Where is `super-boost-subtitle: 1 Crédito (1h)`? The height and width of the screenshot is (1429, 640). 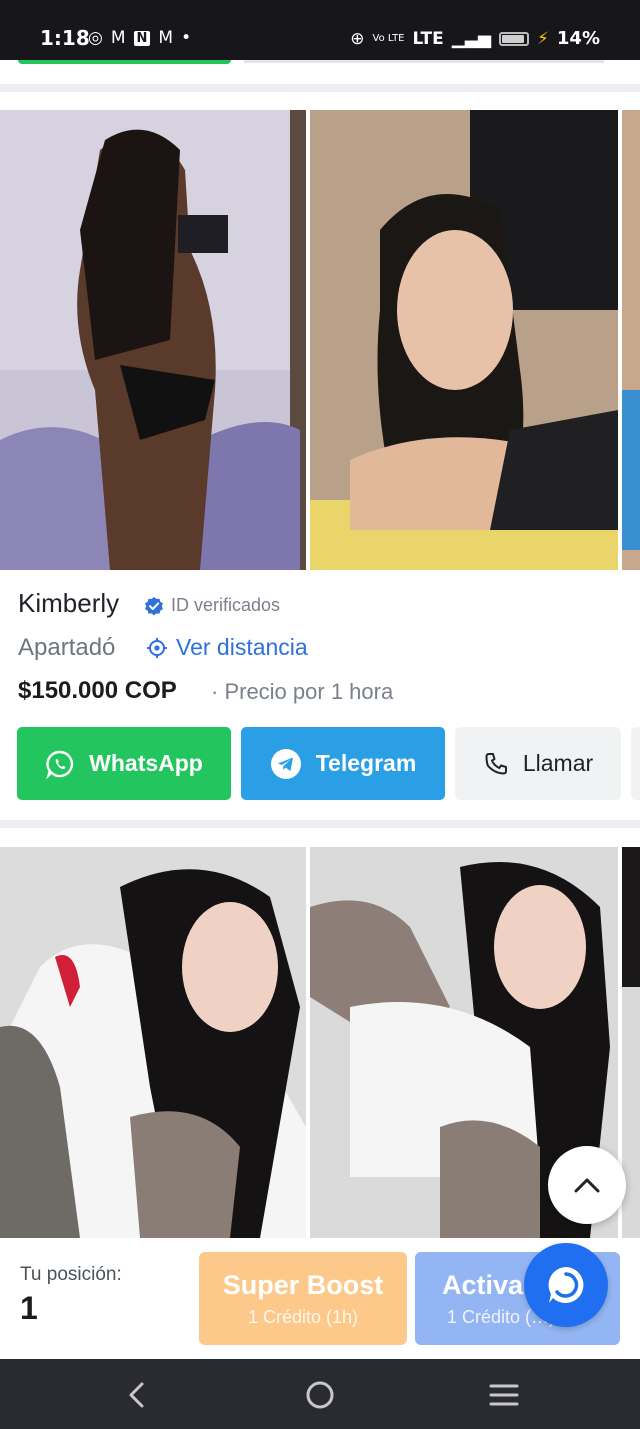 super-boost-subtitle: 1 Crédito (1h) is located at coordinates (303, 1316).